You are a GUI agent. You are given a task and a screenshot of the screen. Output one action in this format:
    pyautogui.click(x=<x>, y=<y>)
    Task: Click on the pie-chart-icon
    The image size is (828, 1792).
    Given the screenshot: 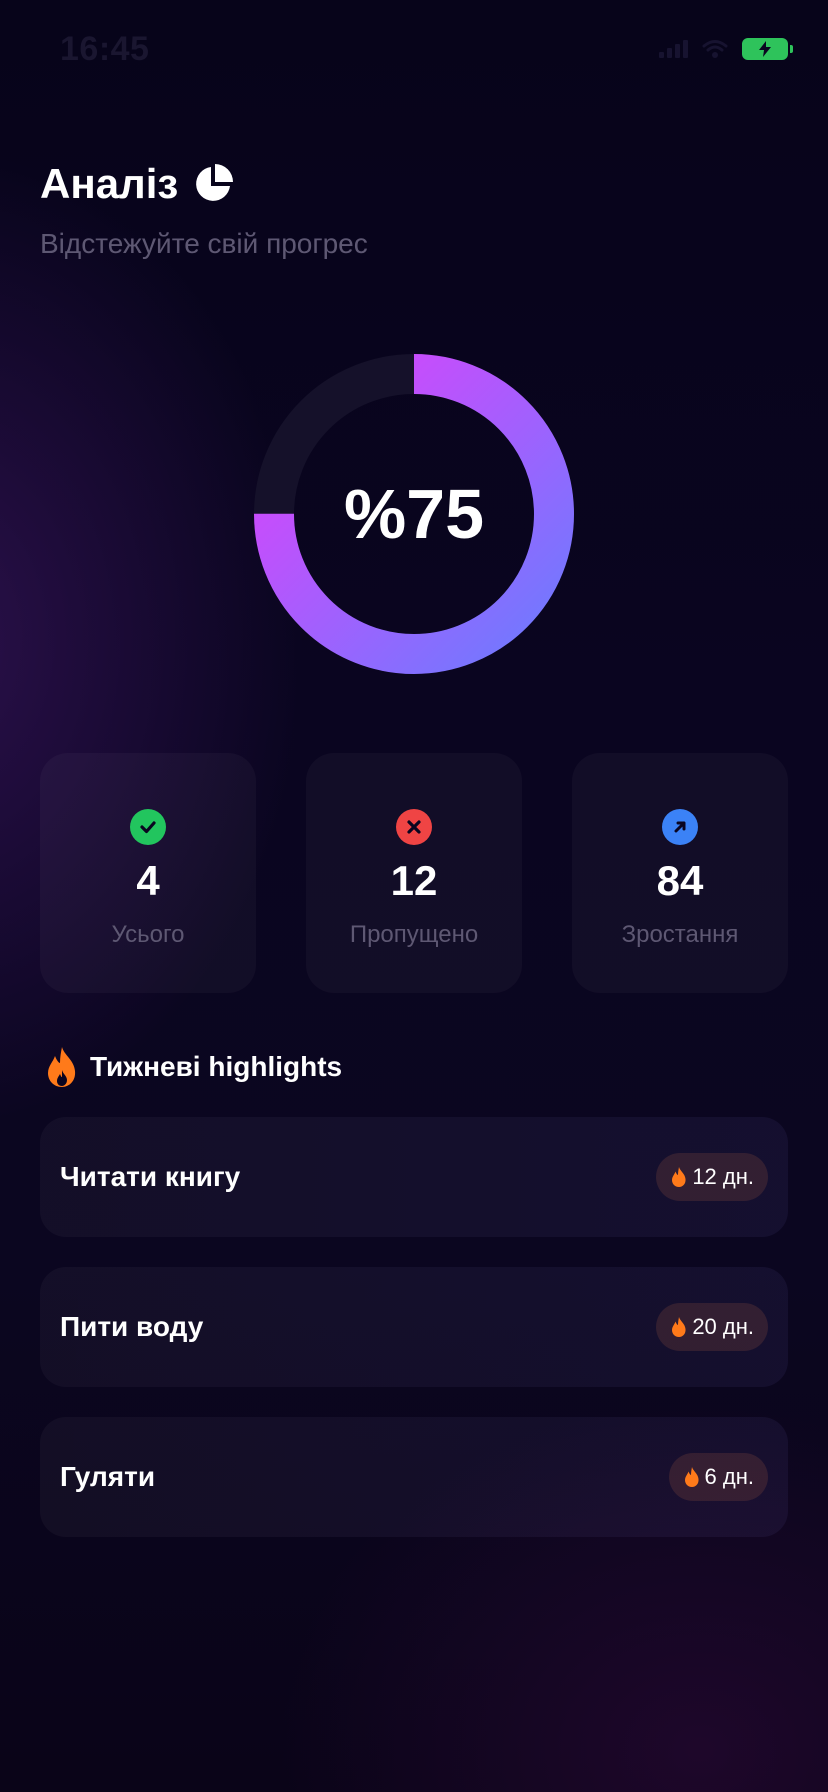 What is the action you would take?
    pyautogui.click(x=215, y=182)
    